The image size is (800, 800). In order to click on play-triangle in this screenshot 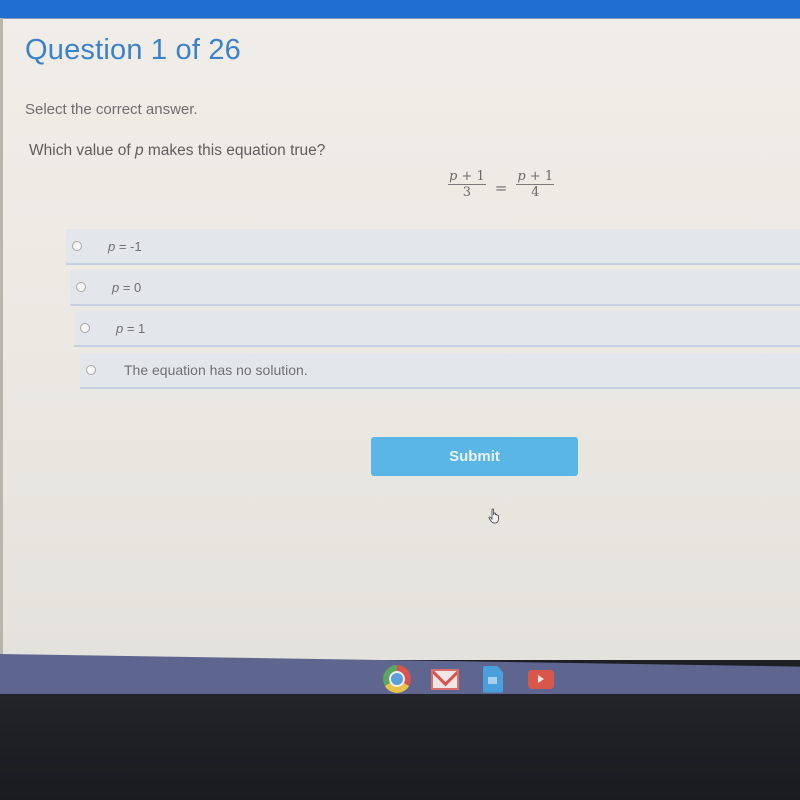, I will do `click(541, 679)`.